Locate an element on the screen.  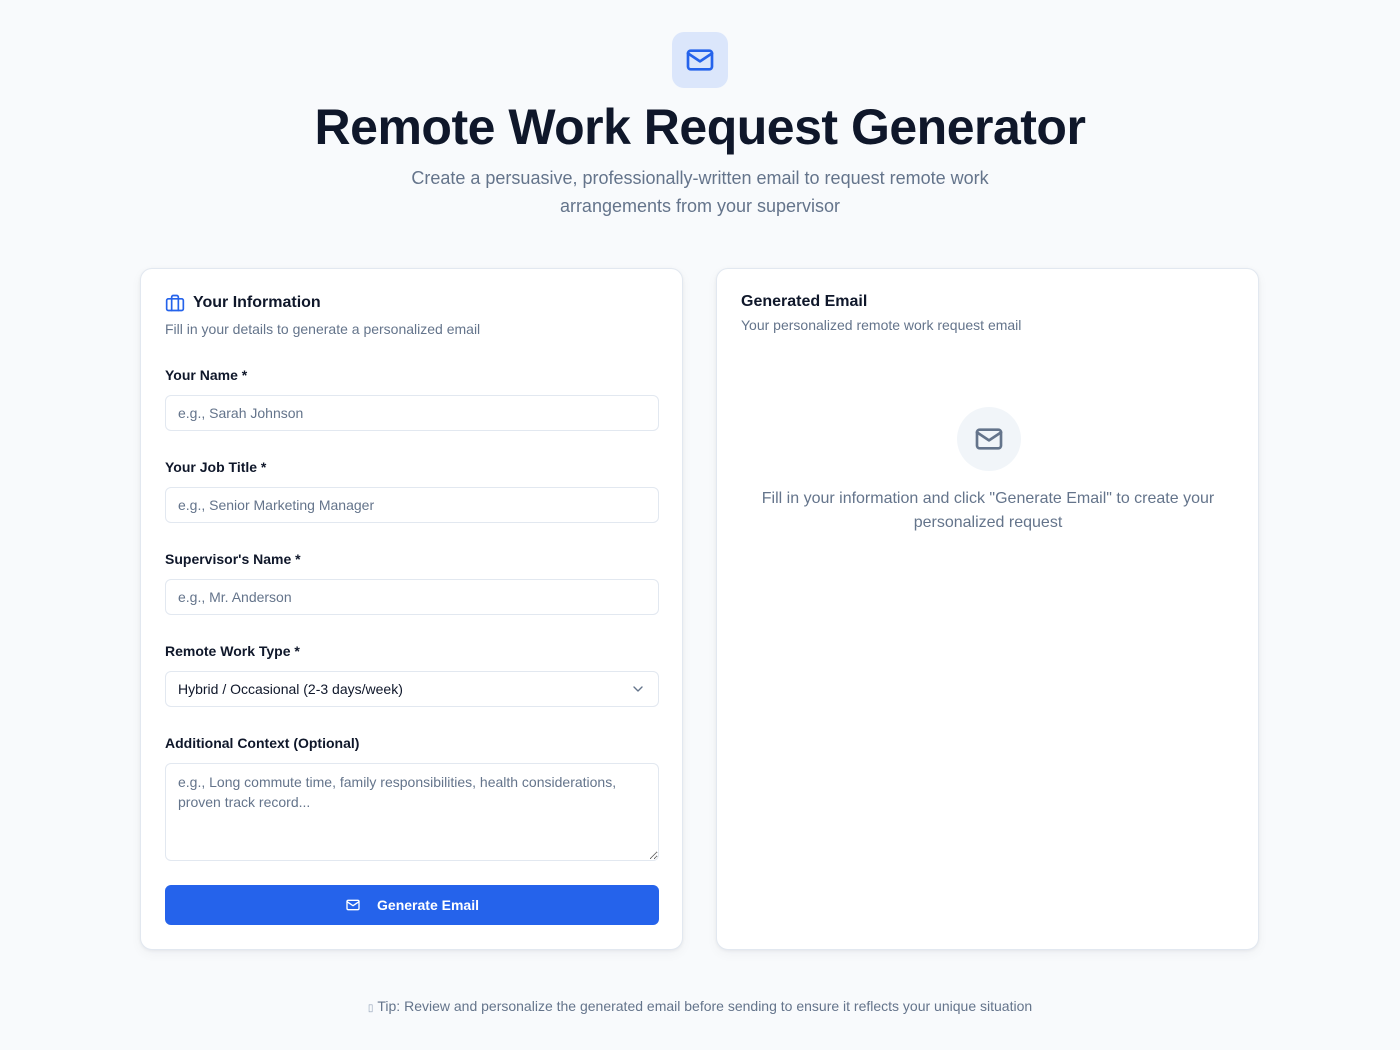
job-title-input is located at coordinates (412, 505).